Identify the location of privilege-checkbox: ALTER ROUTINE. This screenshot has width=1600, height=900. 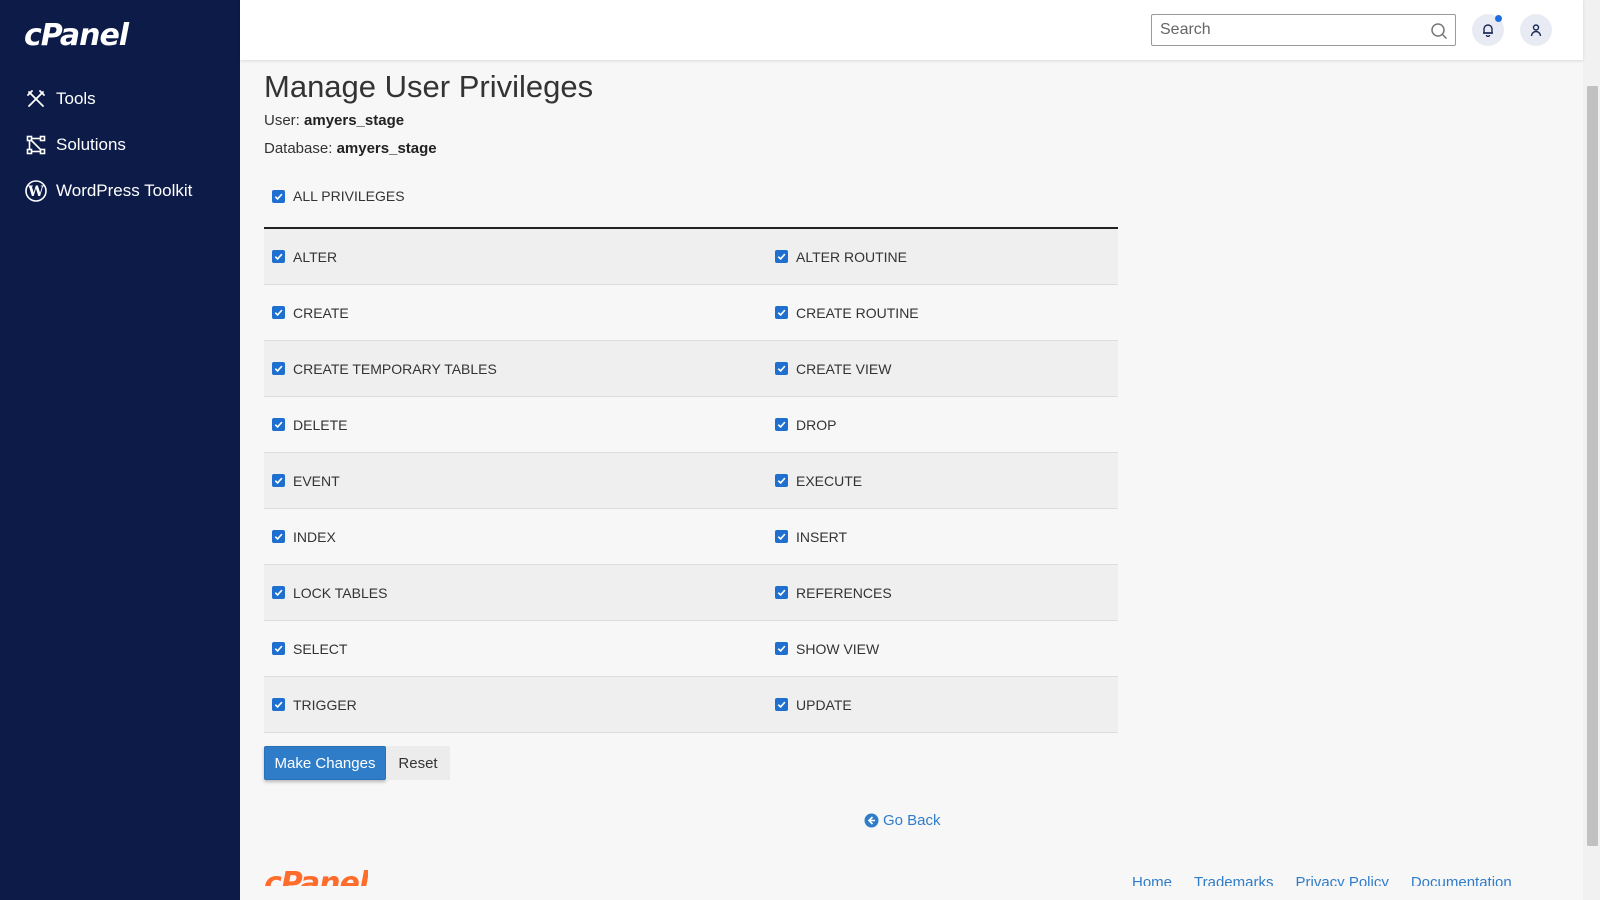
(946, 256).